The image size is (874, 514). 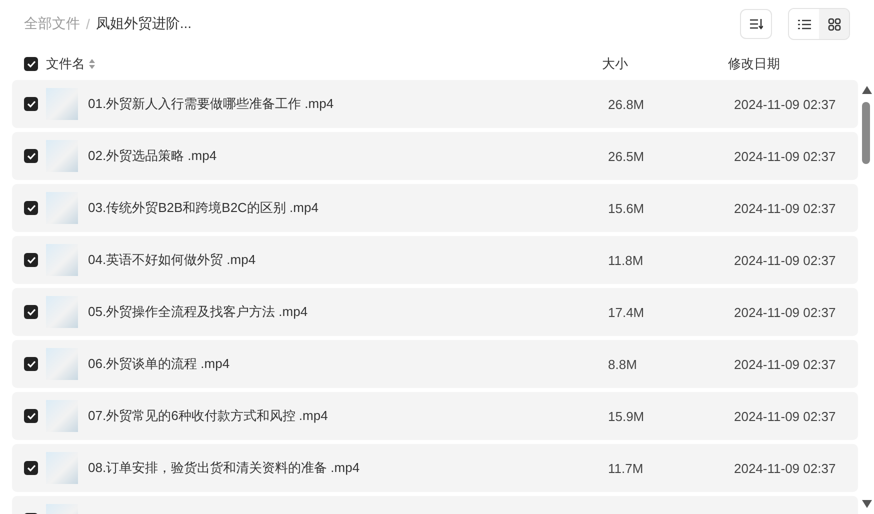 I want to click on file-name: 05.外贸操作全流程及找客户方法 .mp4, so click(x=198, y=312).